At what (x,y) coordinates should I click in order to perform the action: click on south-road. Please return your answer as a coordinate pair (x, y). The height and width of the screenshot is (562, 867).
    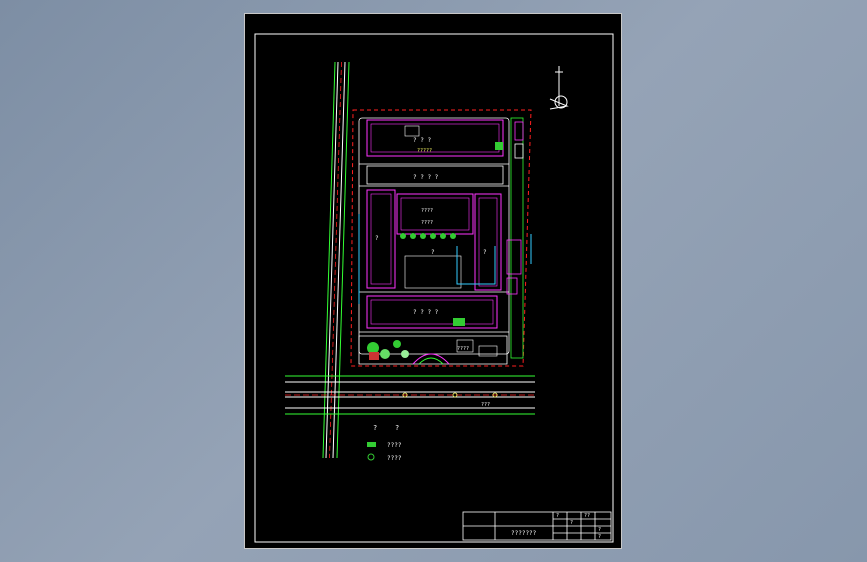
    Looking at the image, I should click on (410, 395).